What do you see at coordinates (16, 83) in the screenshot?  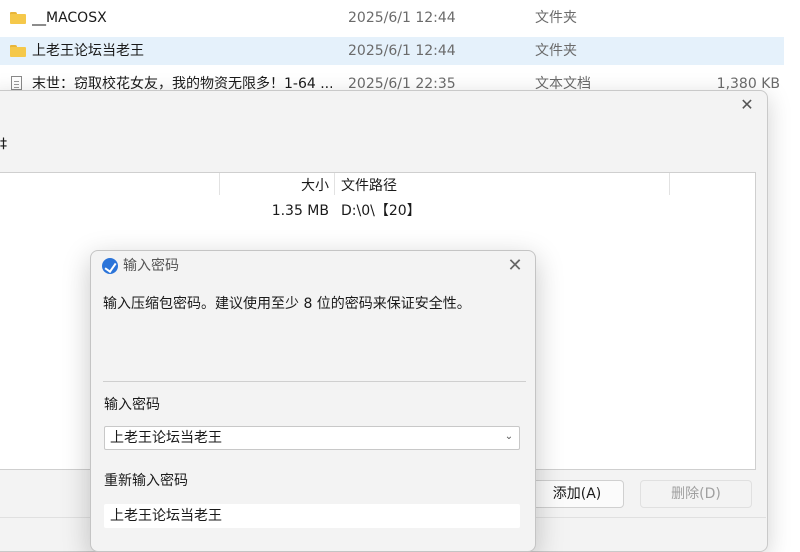 I see `text-file-icon` at bounding box center [16, 83].